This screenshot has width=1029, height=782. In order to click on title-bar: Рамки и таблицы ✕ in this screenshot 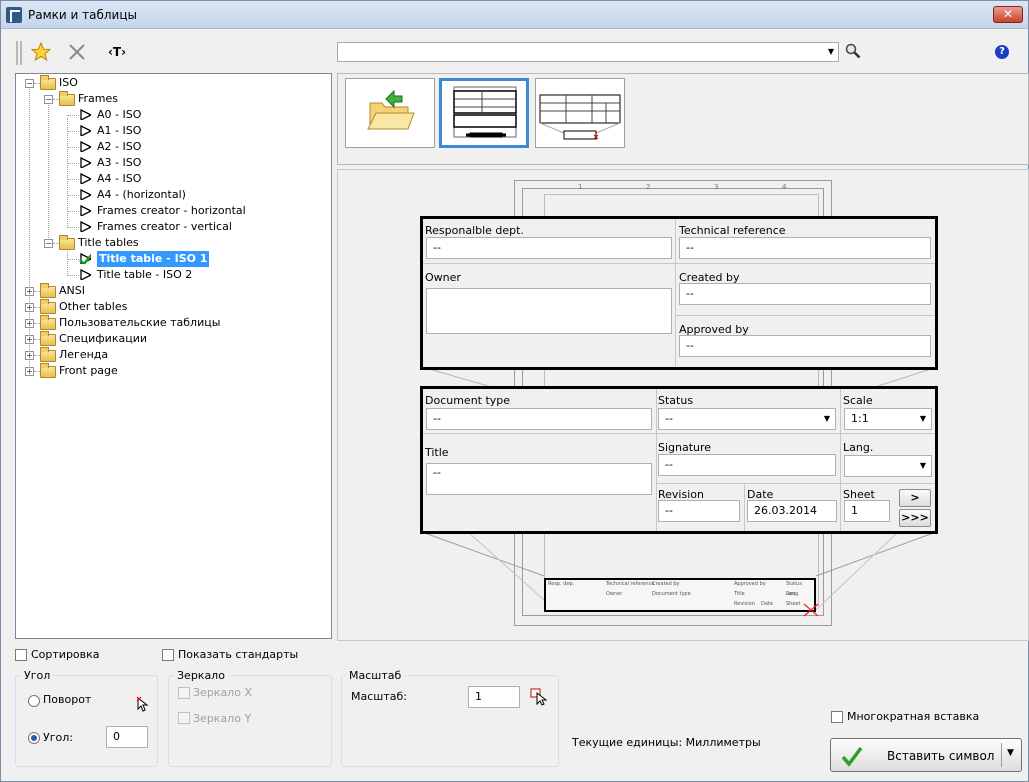, I will do `click(514, 15)`.